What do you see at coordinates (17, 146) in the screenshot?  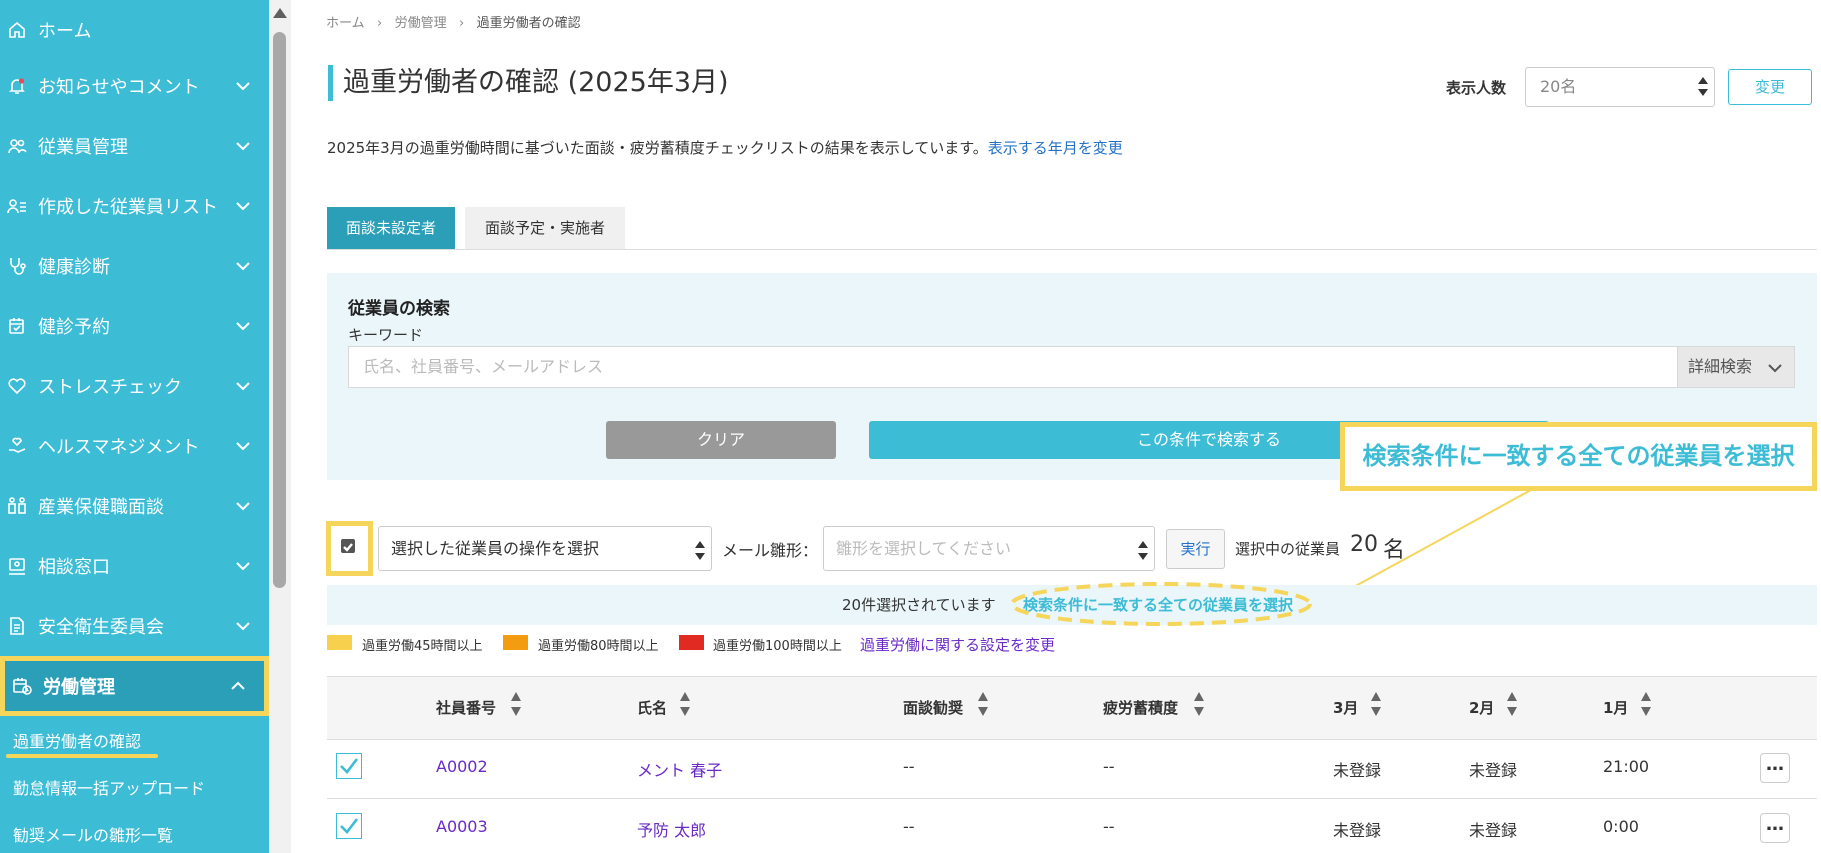 I see `people-icon` at bounding box center [17, 146].